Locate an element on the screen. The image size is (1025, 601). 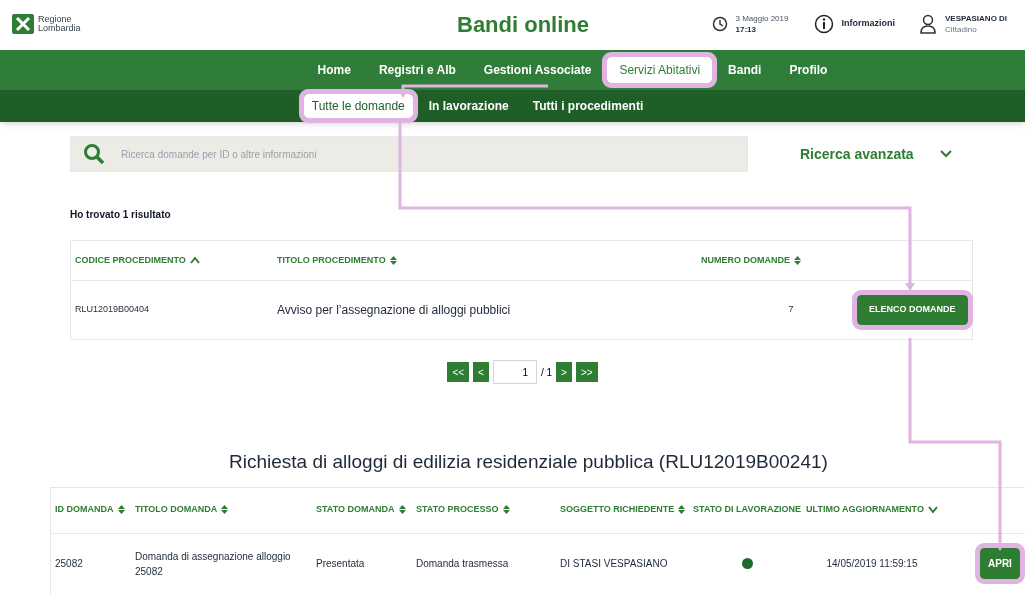
sort-down-icon is located at coordinates (932, 509).